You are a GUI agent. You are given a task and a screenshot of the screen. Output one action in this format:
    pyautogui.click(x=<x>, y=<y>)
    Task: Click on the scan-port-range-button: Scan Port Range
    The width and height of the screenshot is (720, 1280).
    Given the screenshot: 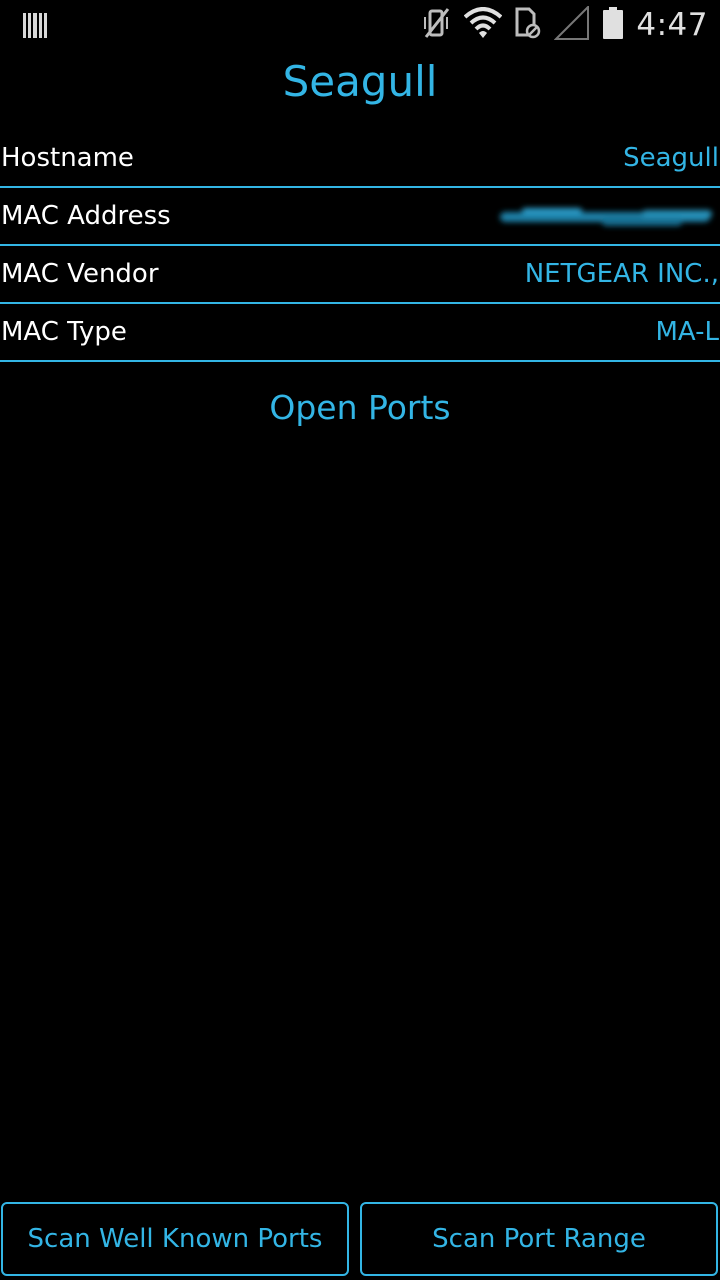 What is the action you would take?
    pyautogui.click(x=539, y=1239)
    